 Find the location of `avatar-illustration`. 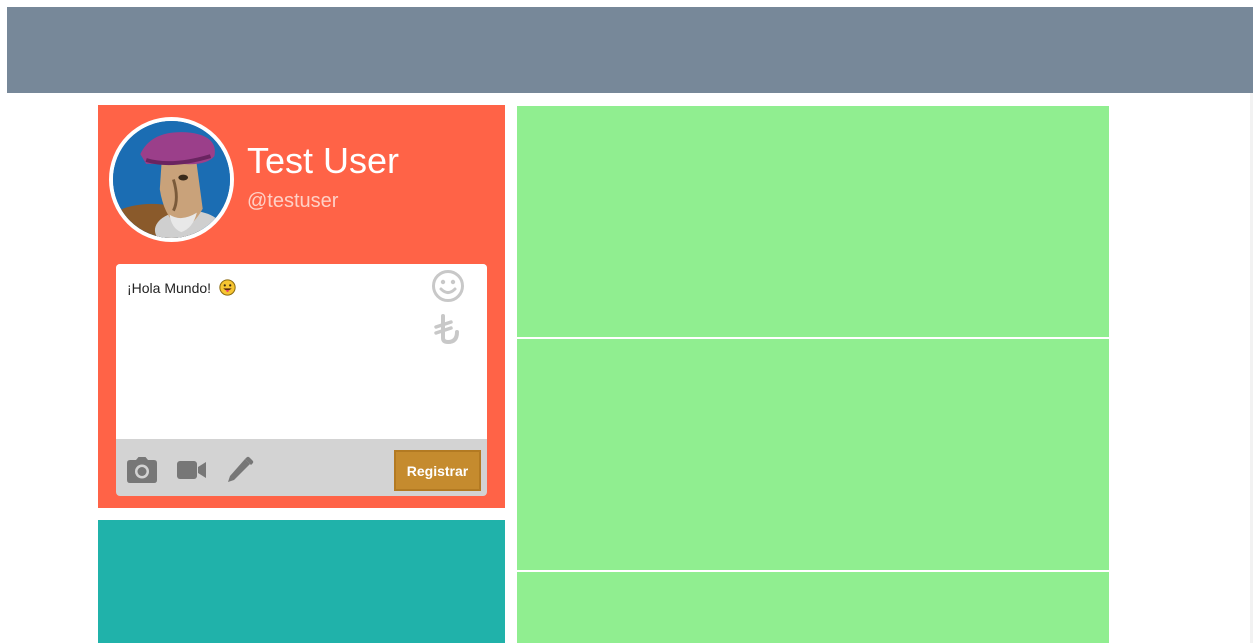

avatar-illustration is located at coordinates (171, 179).